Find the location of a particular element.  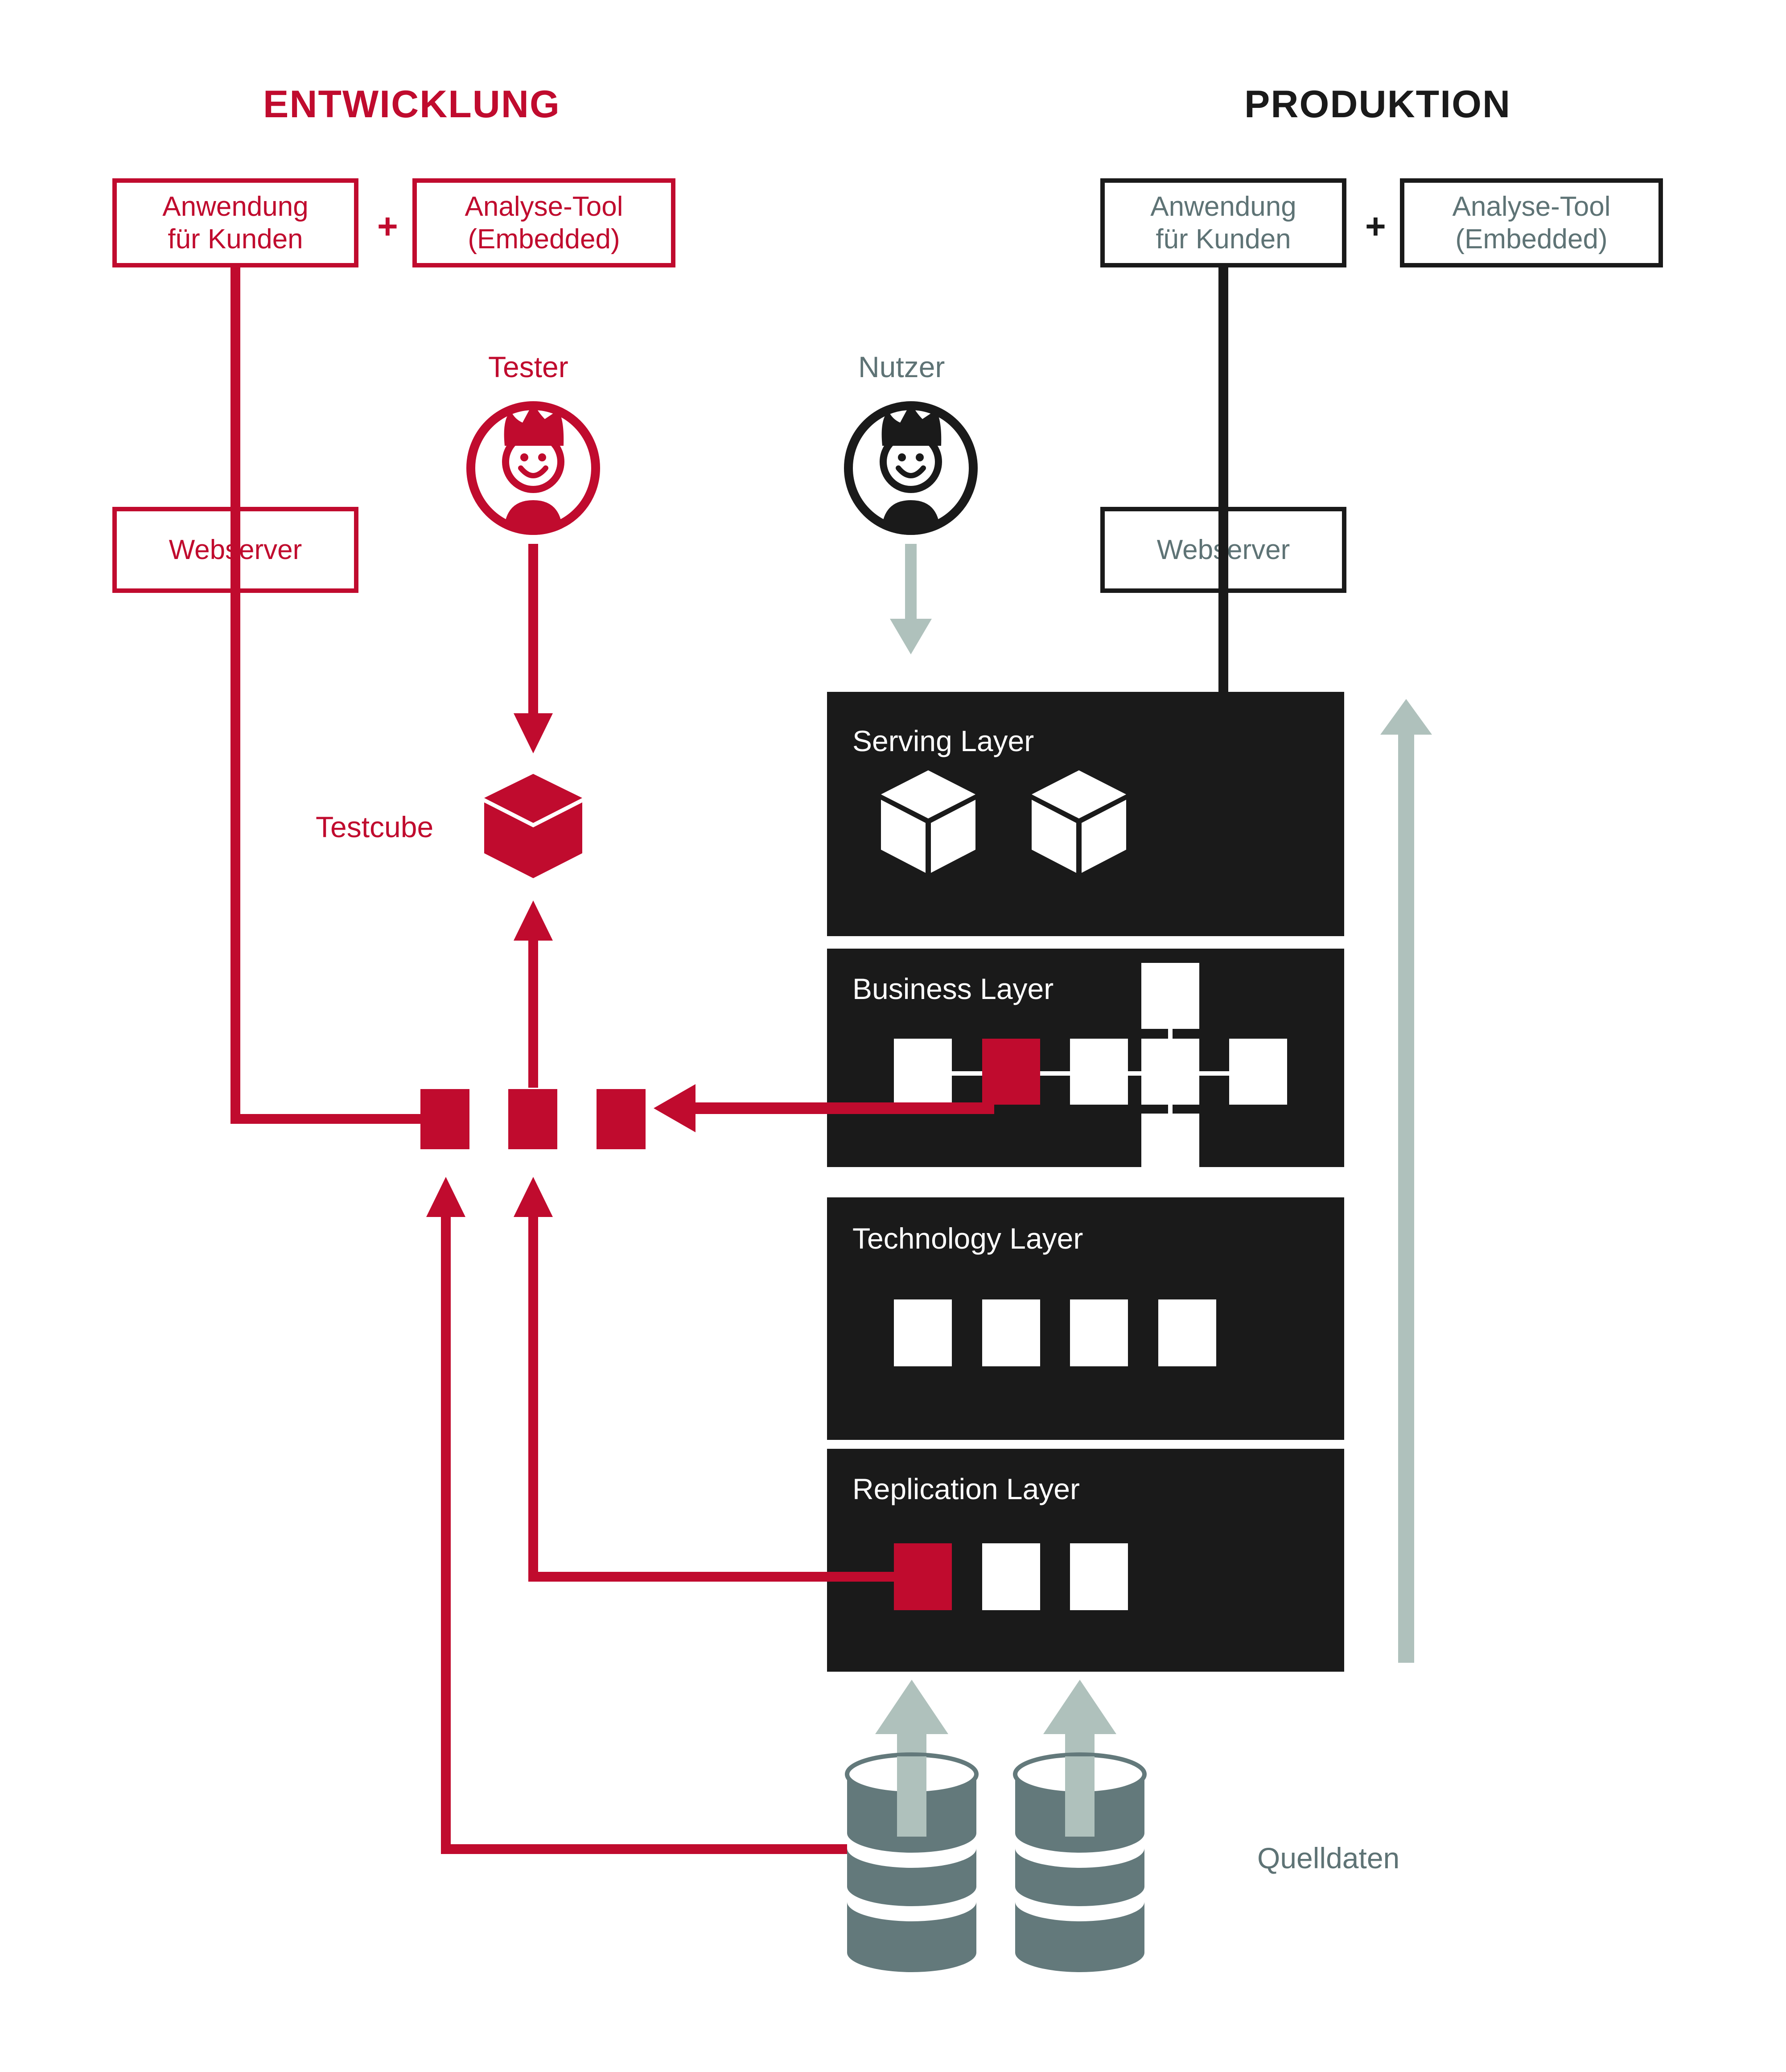

nutzer-to-serving-arrow is located at coordinates (911, 599).